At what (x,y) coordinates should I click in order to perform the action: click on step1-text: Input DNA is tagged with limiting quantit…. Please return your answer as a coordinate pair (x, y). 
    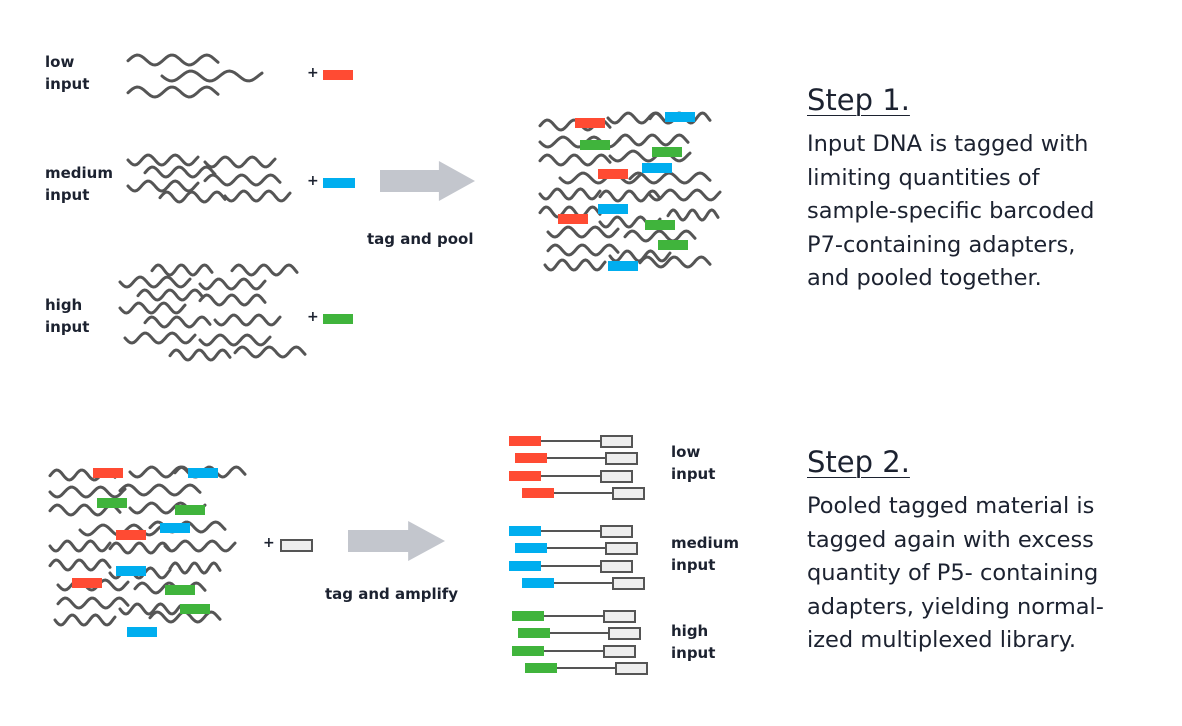
    Looking at the image, I should click on (951, 211).